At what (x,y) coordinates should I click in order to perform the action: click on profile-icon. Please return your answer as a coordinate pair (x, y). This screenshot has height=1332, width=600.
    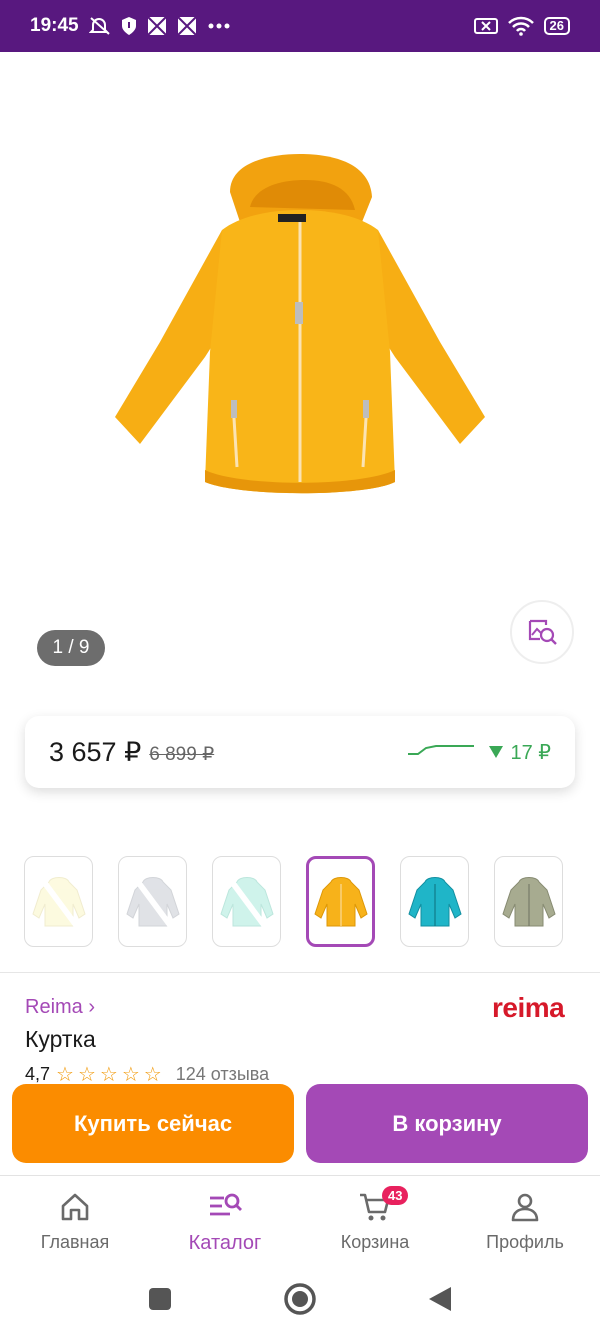
    Looking at the image, I should click on (525, 1207).